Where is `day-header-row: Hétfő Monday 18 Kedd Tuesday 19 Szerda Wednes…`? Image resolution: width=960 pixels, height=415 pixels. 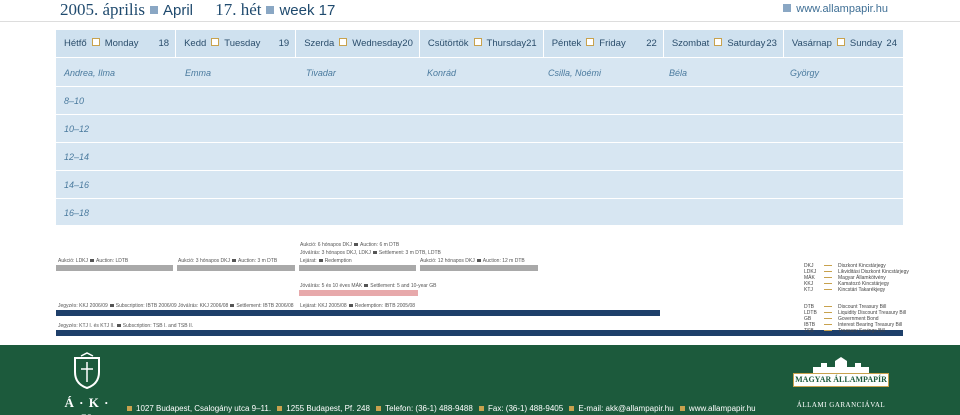 day-header-row: Hétfő Monday 18 Kedd Tuesday 19 Szerda Wednes… is located at coordinates (479, 44).